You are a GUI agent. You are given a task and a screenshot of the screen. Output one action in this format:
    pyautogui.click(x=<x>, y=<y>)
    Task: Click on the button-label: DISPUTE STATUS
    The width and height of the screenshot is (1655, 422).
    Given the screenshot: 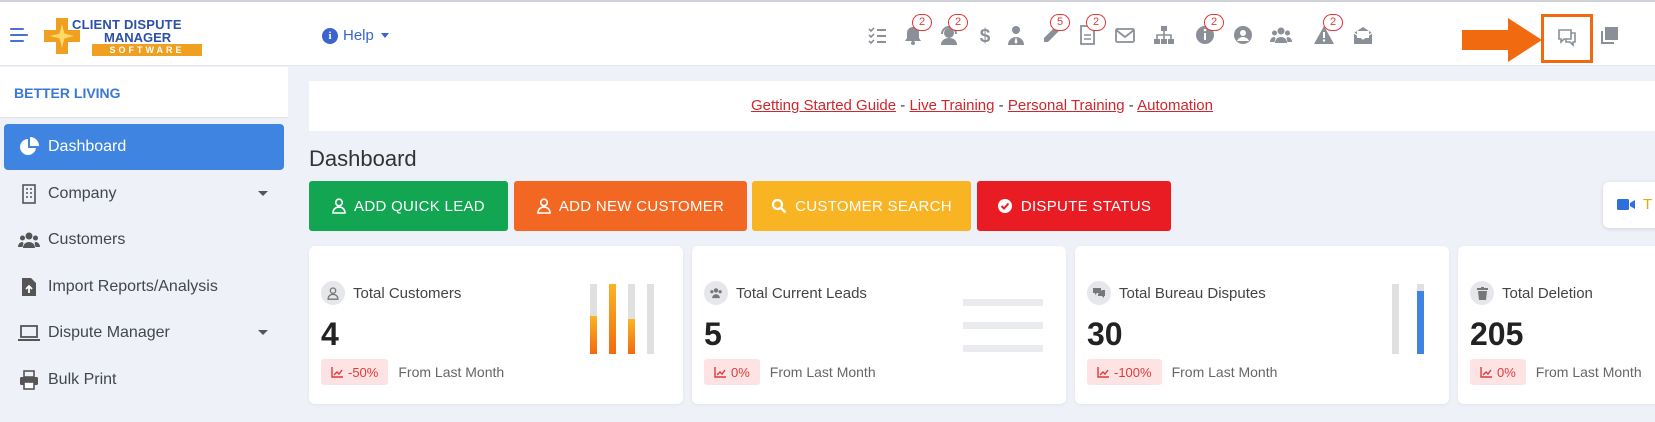 What is the action you would take?
    pyautogui.click(x=1086, y=206)
    